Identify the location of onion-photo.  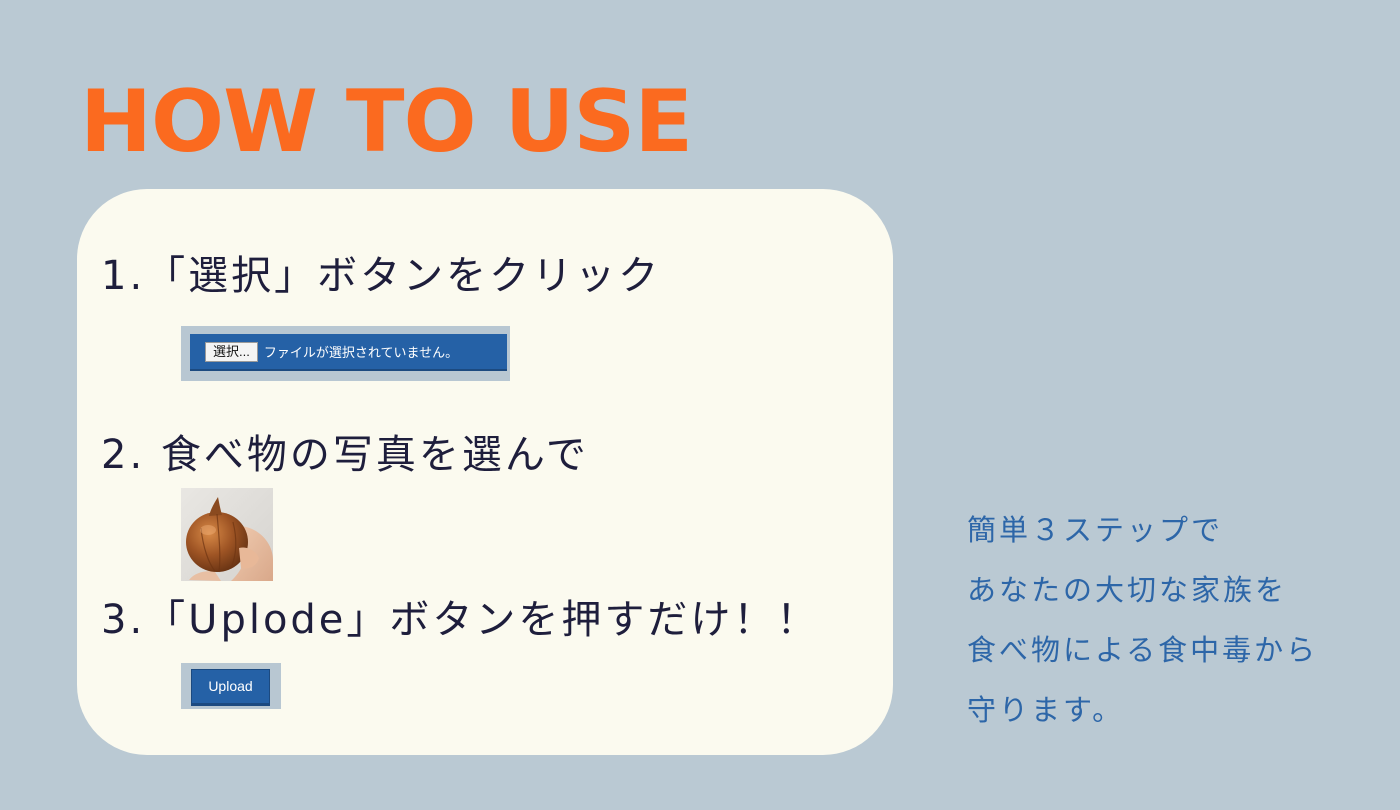
(227, 534).